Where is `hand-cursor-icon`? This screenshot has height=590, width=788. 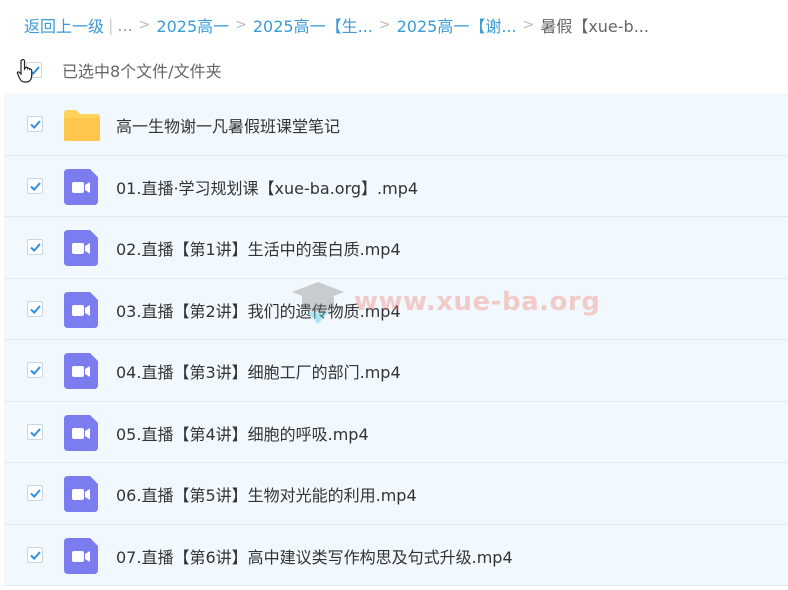 hand-cursor-icon is located at coordinates (24, 70).